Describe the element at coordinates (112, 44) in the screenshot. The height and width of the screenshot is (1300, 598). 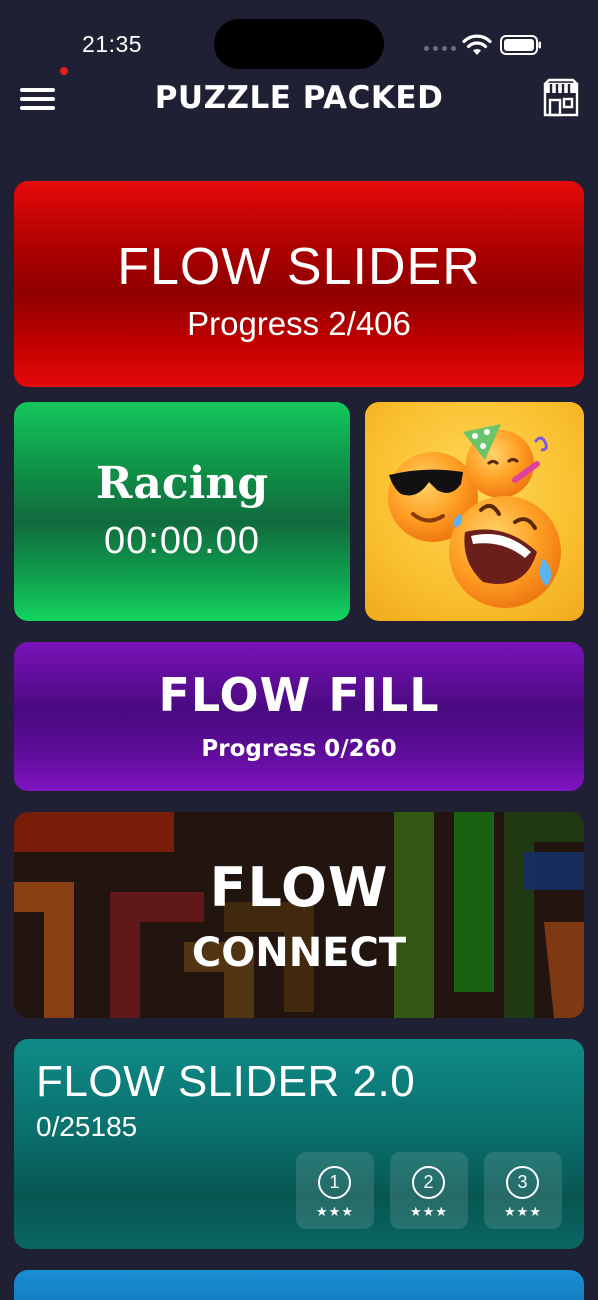
I see `status-time: 21:35` at that location.